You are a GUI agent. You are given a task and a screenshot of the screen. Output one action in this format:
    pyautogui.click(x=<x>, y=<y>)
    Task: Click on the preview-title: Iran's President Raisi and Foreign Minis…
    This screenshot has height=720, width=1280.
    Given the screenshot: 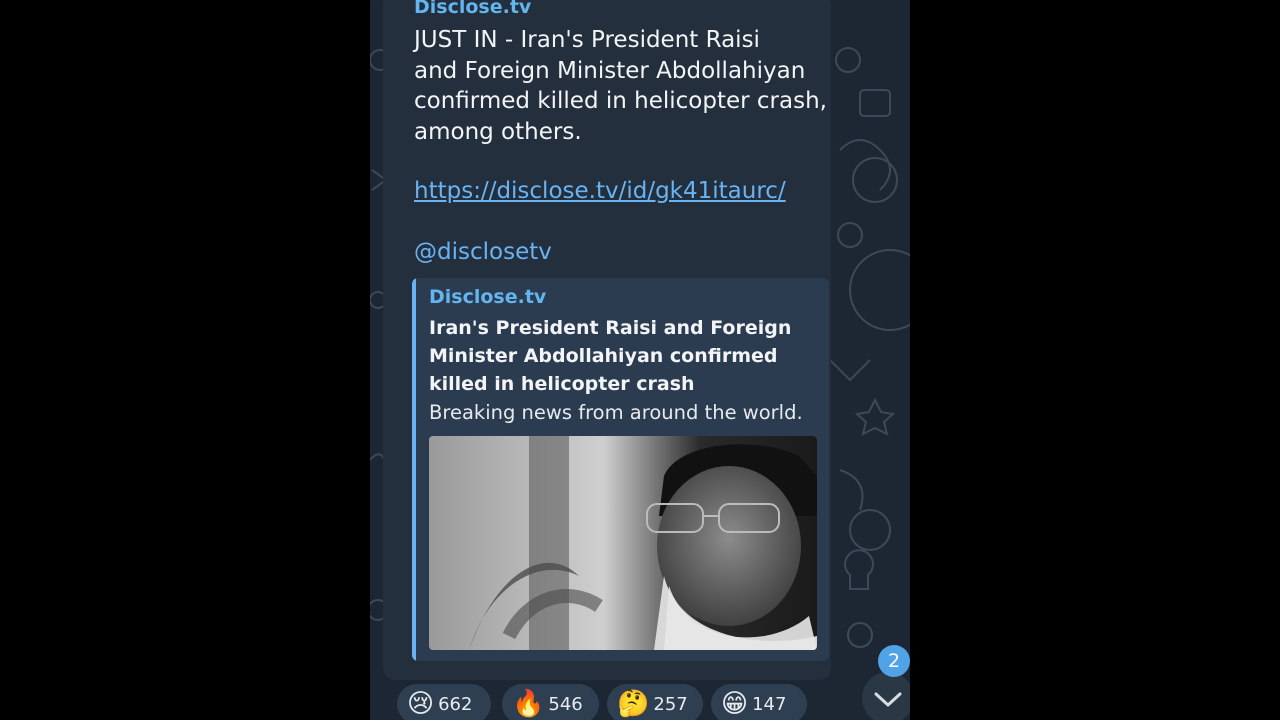 What is the action you would take?
    pyautogui.click(x=610, y=356)
    